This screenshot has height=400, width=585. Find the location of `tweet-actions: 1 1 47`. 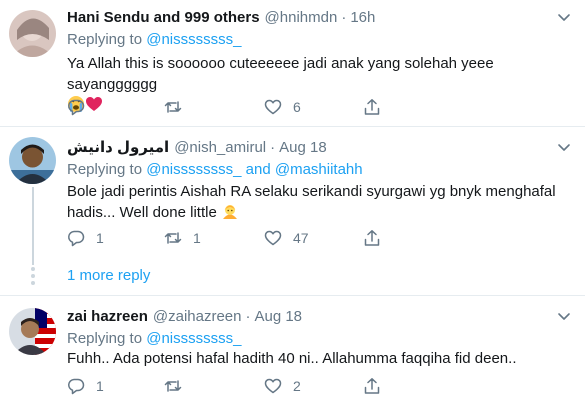

tweet-actions: 1 1 47 is located at coordinates (232, 238).